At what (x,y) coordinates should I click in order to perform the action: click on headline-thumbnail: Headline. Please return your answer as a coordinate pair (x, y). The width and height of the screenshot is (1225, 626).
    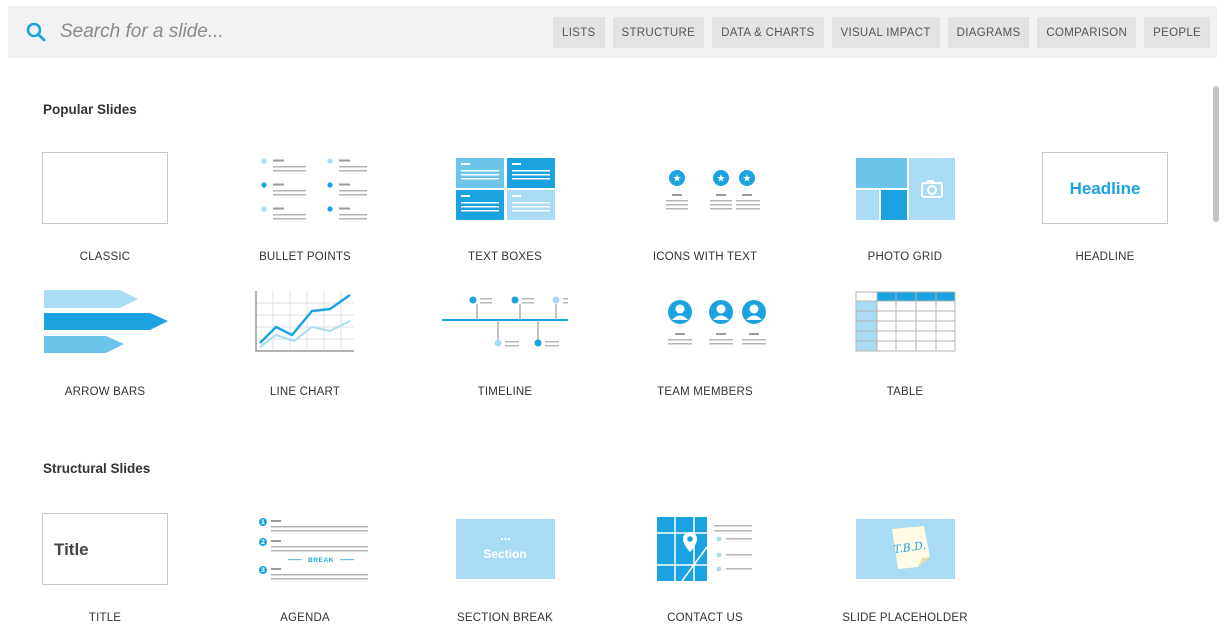
    Looking at the image, I should click on (1105, 188).